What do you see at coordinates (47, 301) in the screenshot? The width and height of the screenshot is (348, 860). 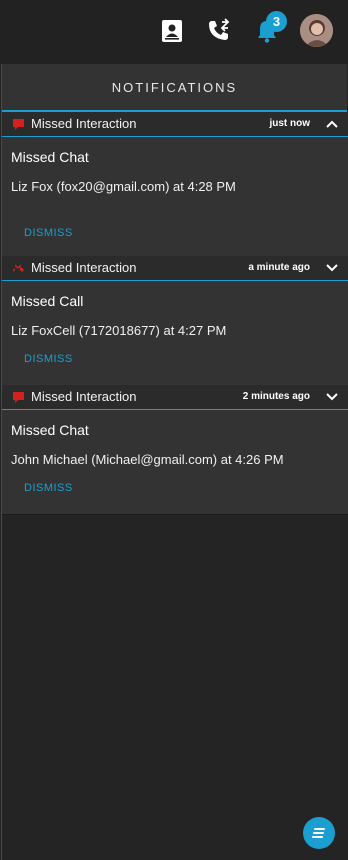 I see `notification-kind: Missed Call` at bounding box center [47, 301].